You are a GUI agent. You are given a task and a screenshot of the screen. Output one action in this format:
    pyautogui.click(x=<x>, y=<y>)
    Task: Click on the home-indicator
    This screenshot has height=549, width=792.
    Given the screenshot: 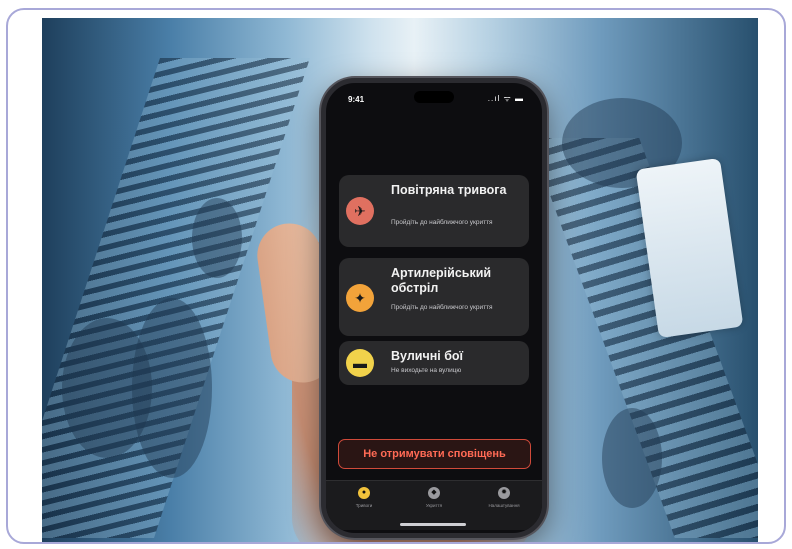 What is the action you would take?
    pyautogui.click(x=433, y=524)
    